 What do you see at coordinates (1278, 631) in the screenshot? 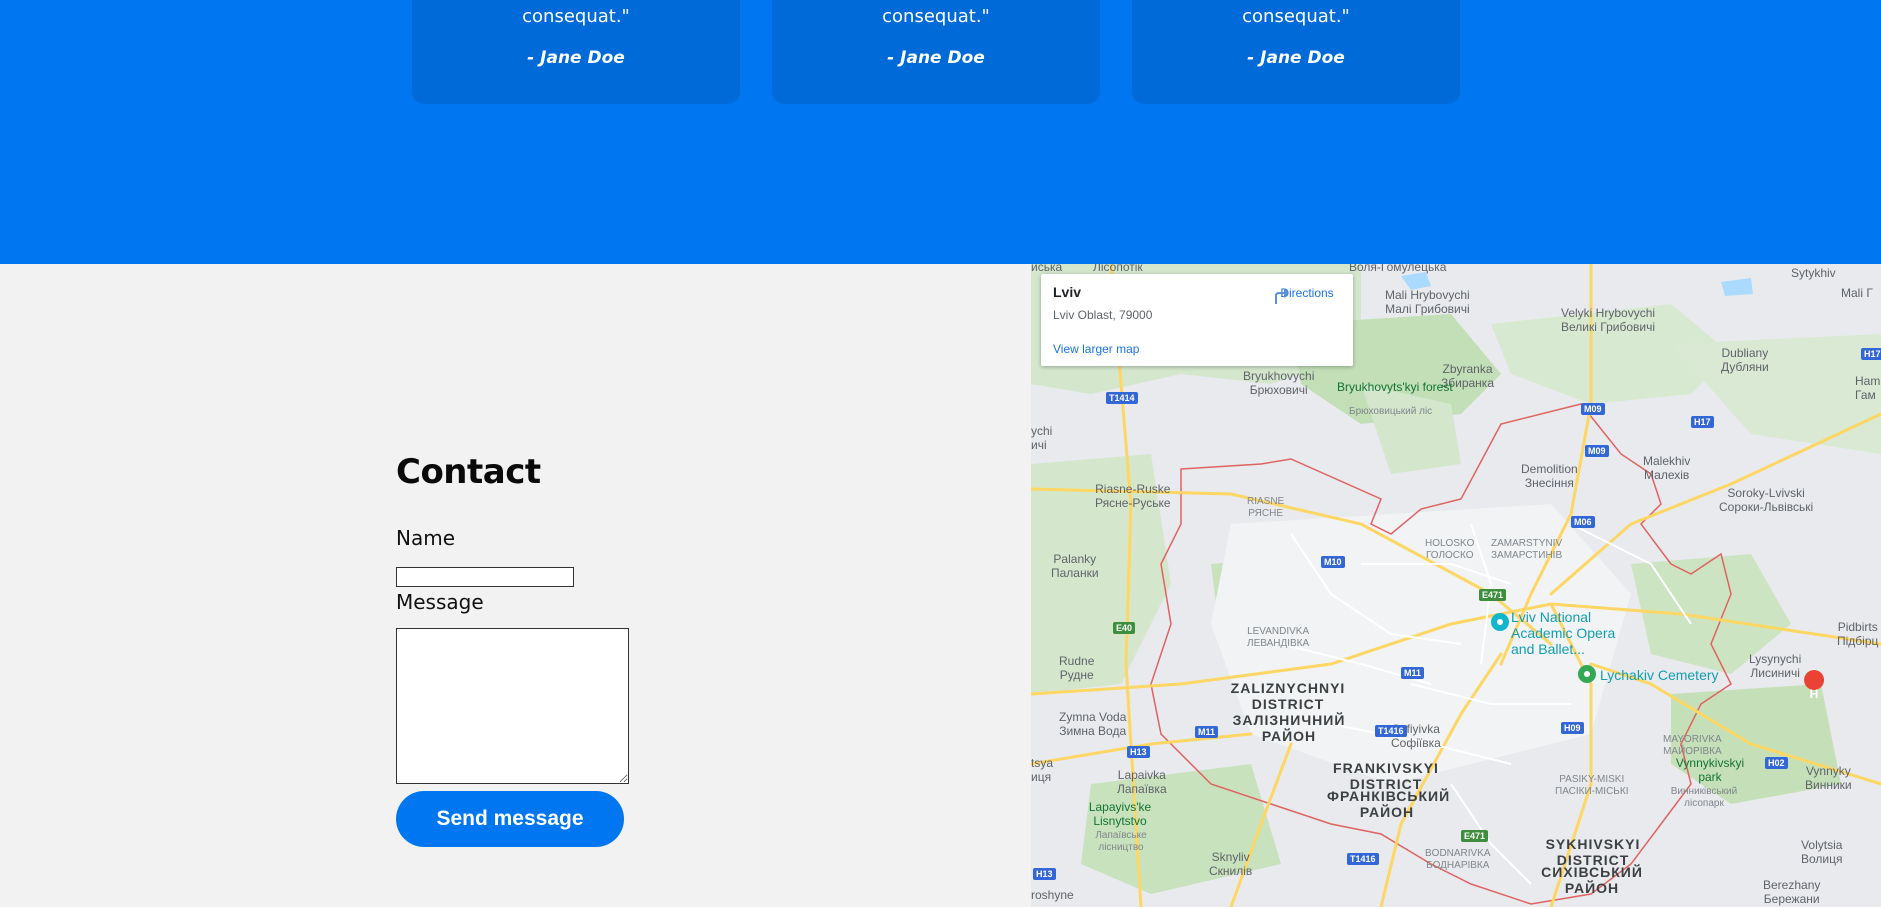
I see `map-label: LEVANDIVKA` at bounding box center [1278, 631].